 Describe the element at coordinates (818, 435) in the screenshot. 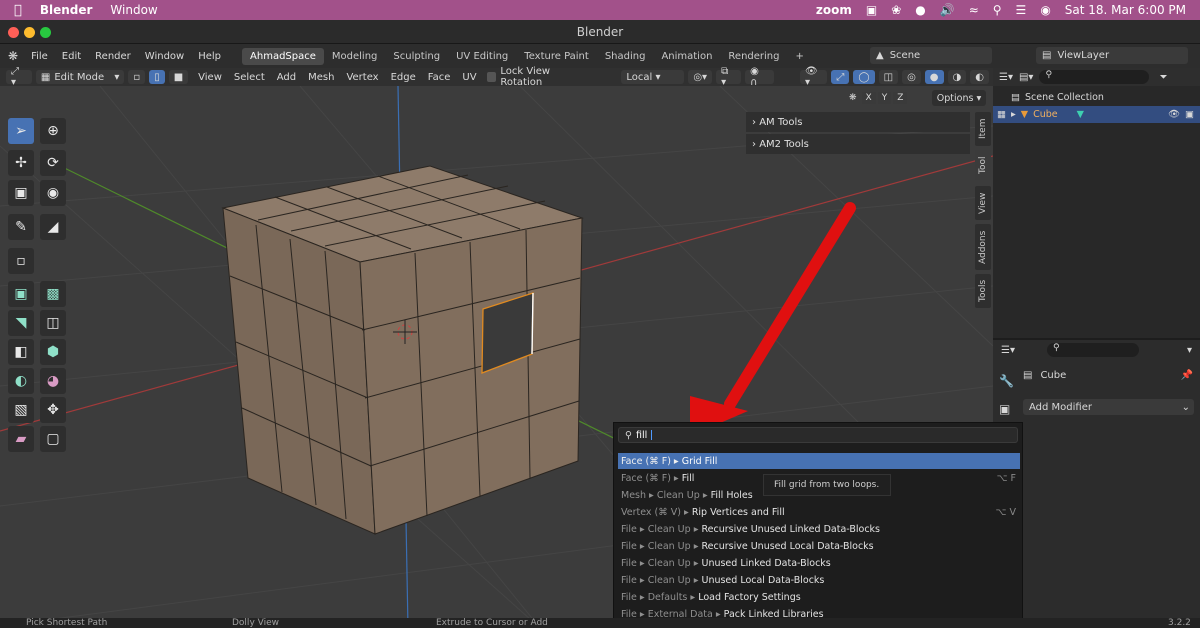

I see `search-field: ⚲ fill` at that location.